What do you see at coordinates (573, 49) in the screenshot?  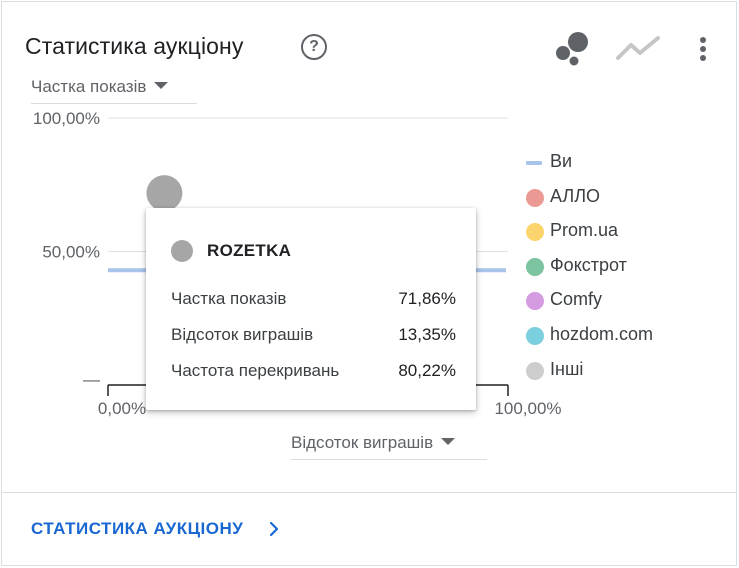 I see `bubble-chart-icon` at bounding box center [573, 49].